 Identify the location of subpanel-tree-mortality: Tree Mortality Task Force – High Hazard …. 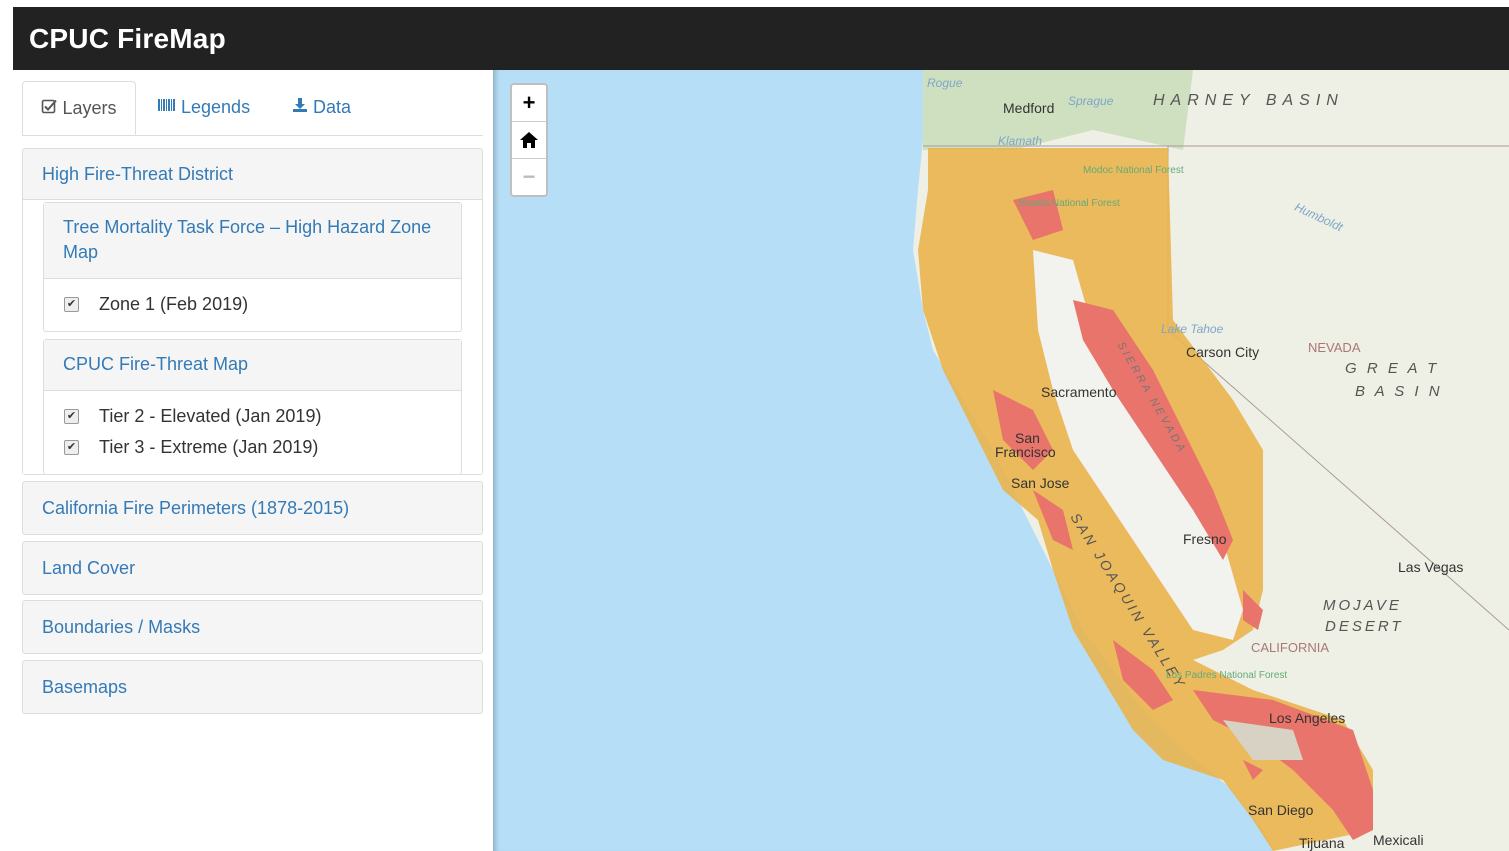
(252, 267).